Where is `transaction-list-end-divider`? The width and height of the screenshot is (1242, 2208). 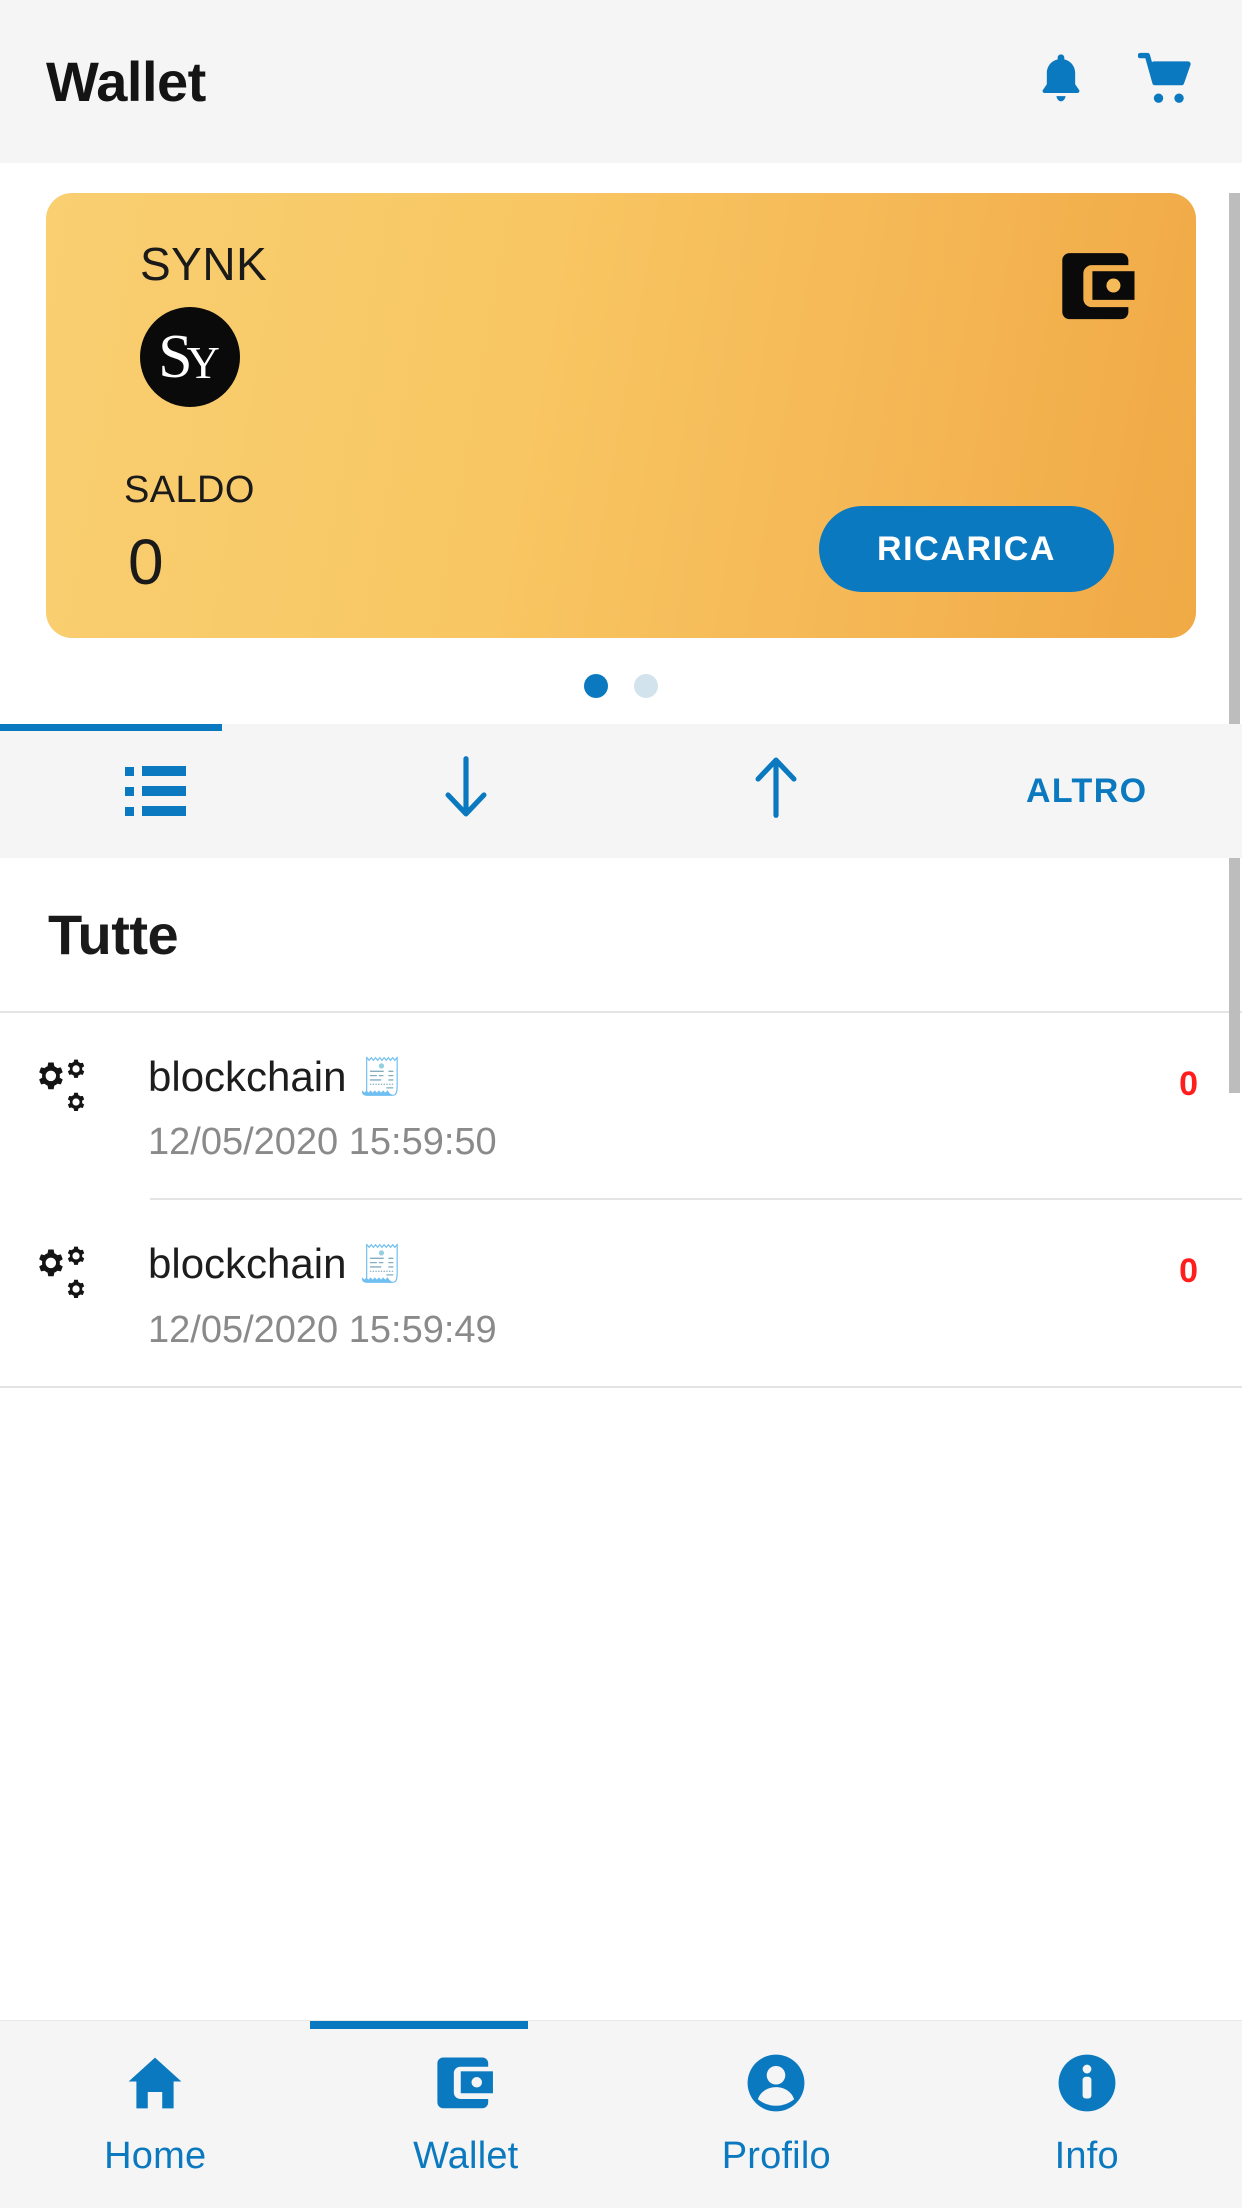 transaction-list-end-divider is located at coordinates (621, 1386).